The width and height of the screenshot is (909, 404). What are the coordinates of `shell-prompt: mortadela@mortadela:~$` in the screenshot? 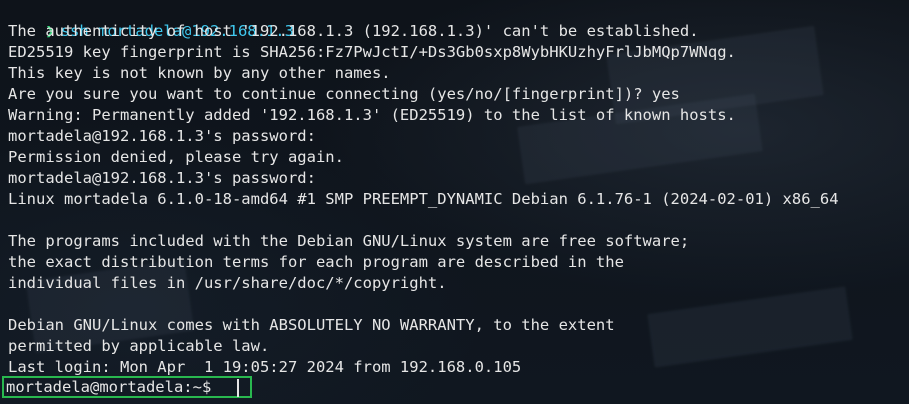 It's located at (109, 387).